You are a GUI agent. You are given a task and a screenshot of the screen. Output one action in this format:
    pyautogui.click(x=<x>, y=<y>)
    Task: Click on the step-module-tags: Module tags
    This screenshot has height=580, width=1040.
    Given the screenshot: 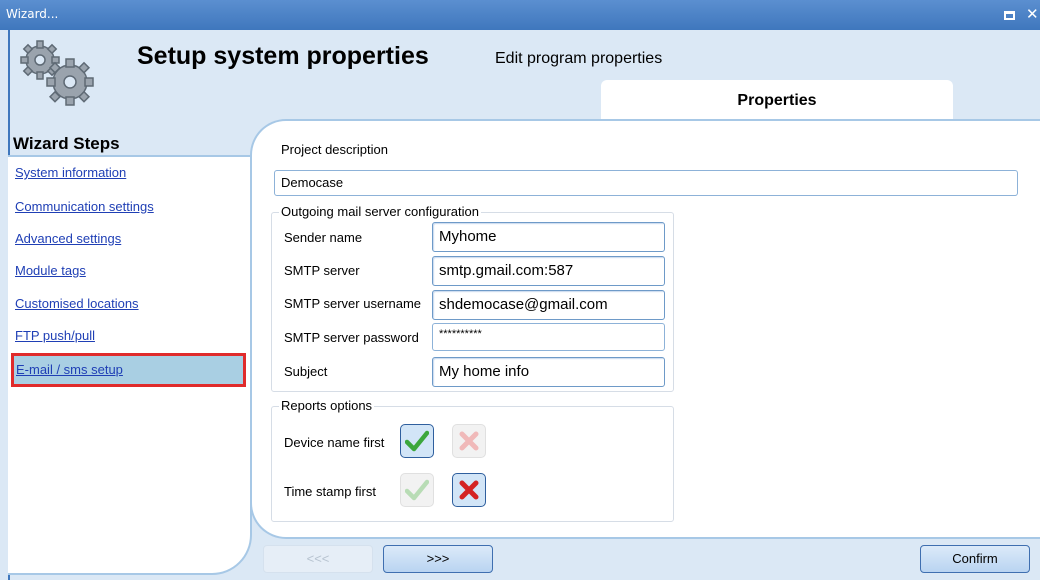 What is the action you would take?
    pyautogui.click(x=50, y=270)
    